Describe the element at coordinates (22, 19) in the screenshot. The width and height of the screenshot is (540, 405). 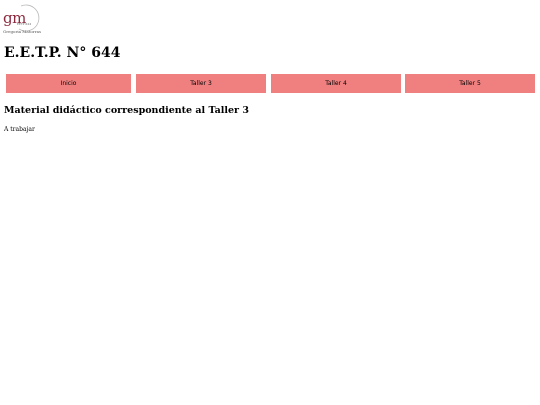
I see `school-logo: gm EETP 644 Gregoria Matorras` at that location.